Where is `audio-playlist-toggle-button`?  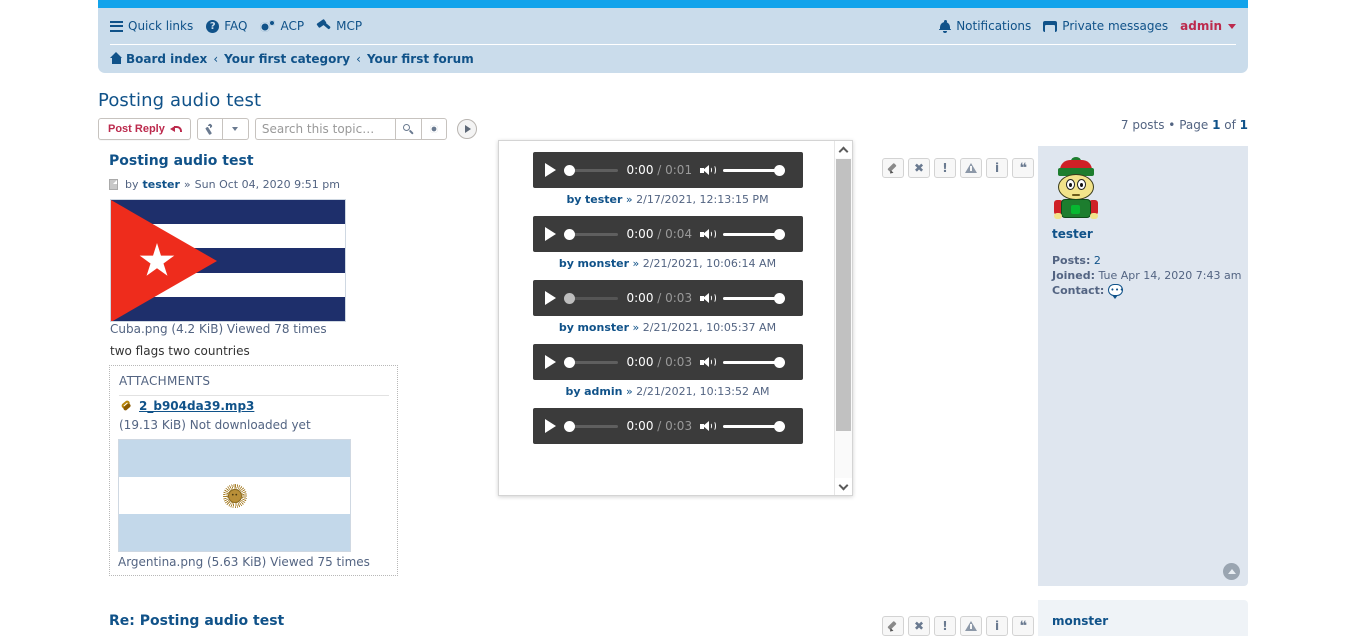
audio-playlist-toggle-button is located at coordinates (466, 129).